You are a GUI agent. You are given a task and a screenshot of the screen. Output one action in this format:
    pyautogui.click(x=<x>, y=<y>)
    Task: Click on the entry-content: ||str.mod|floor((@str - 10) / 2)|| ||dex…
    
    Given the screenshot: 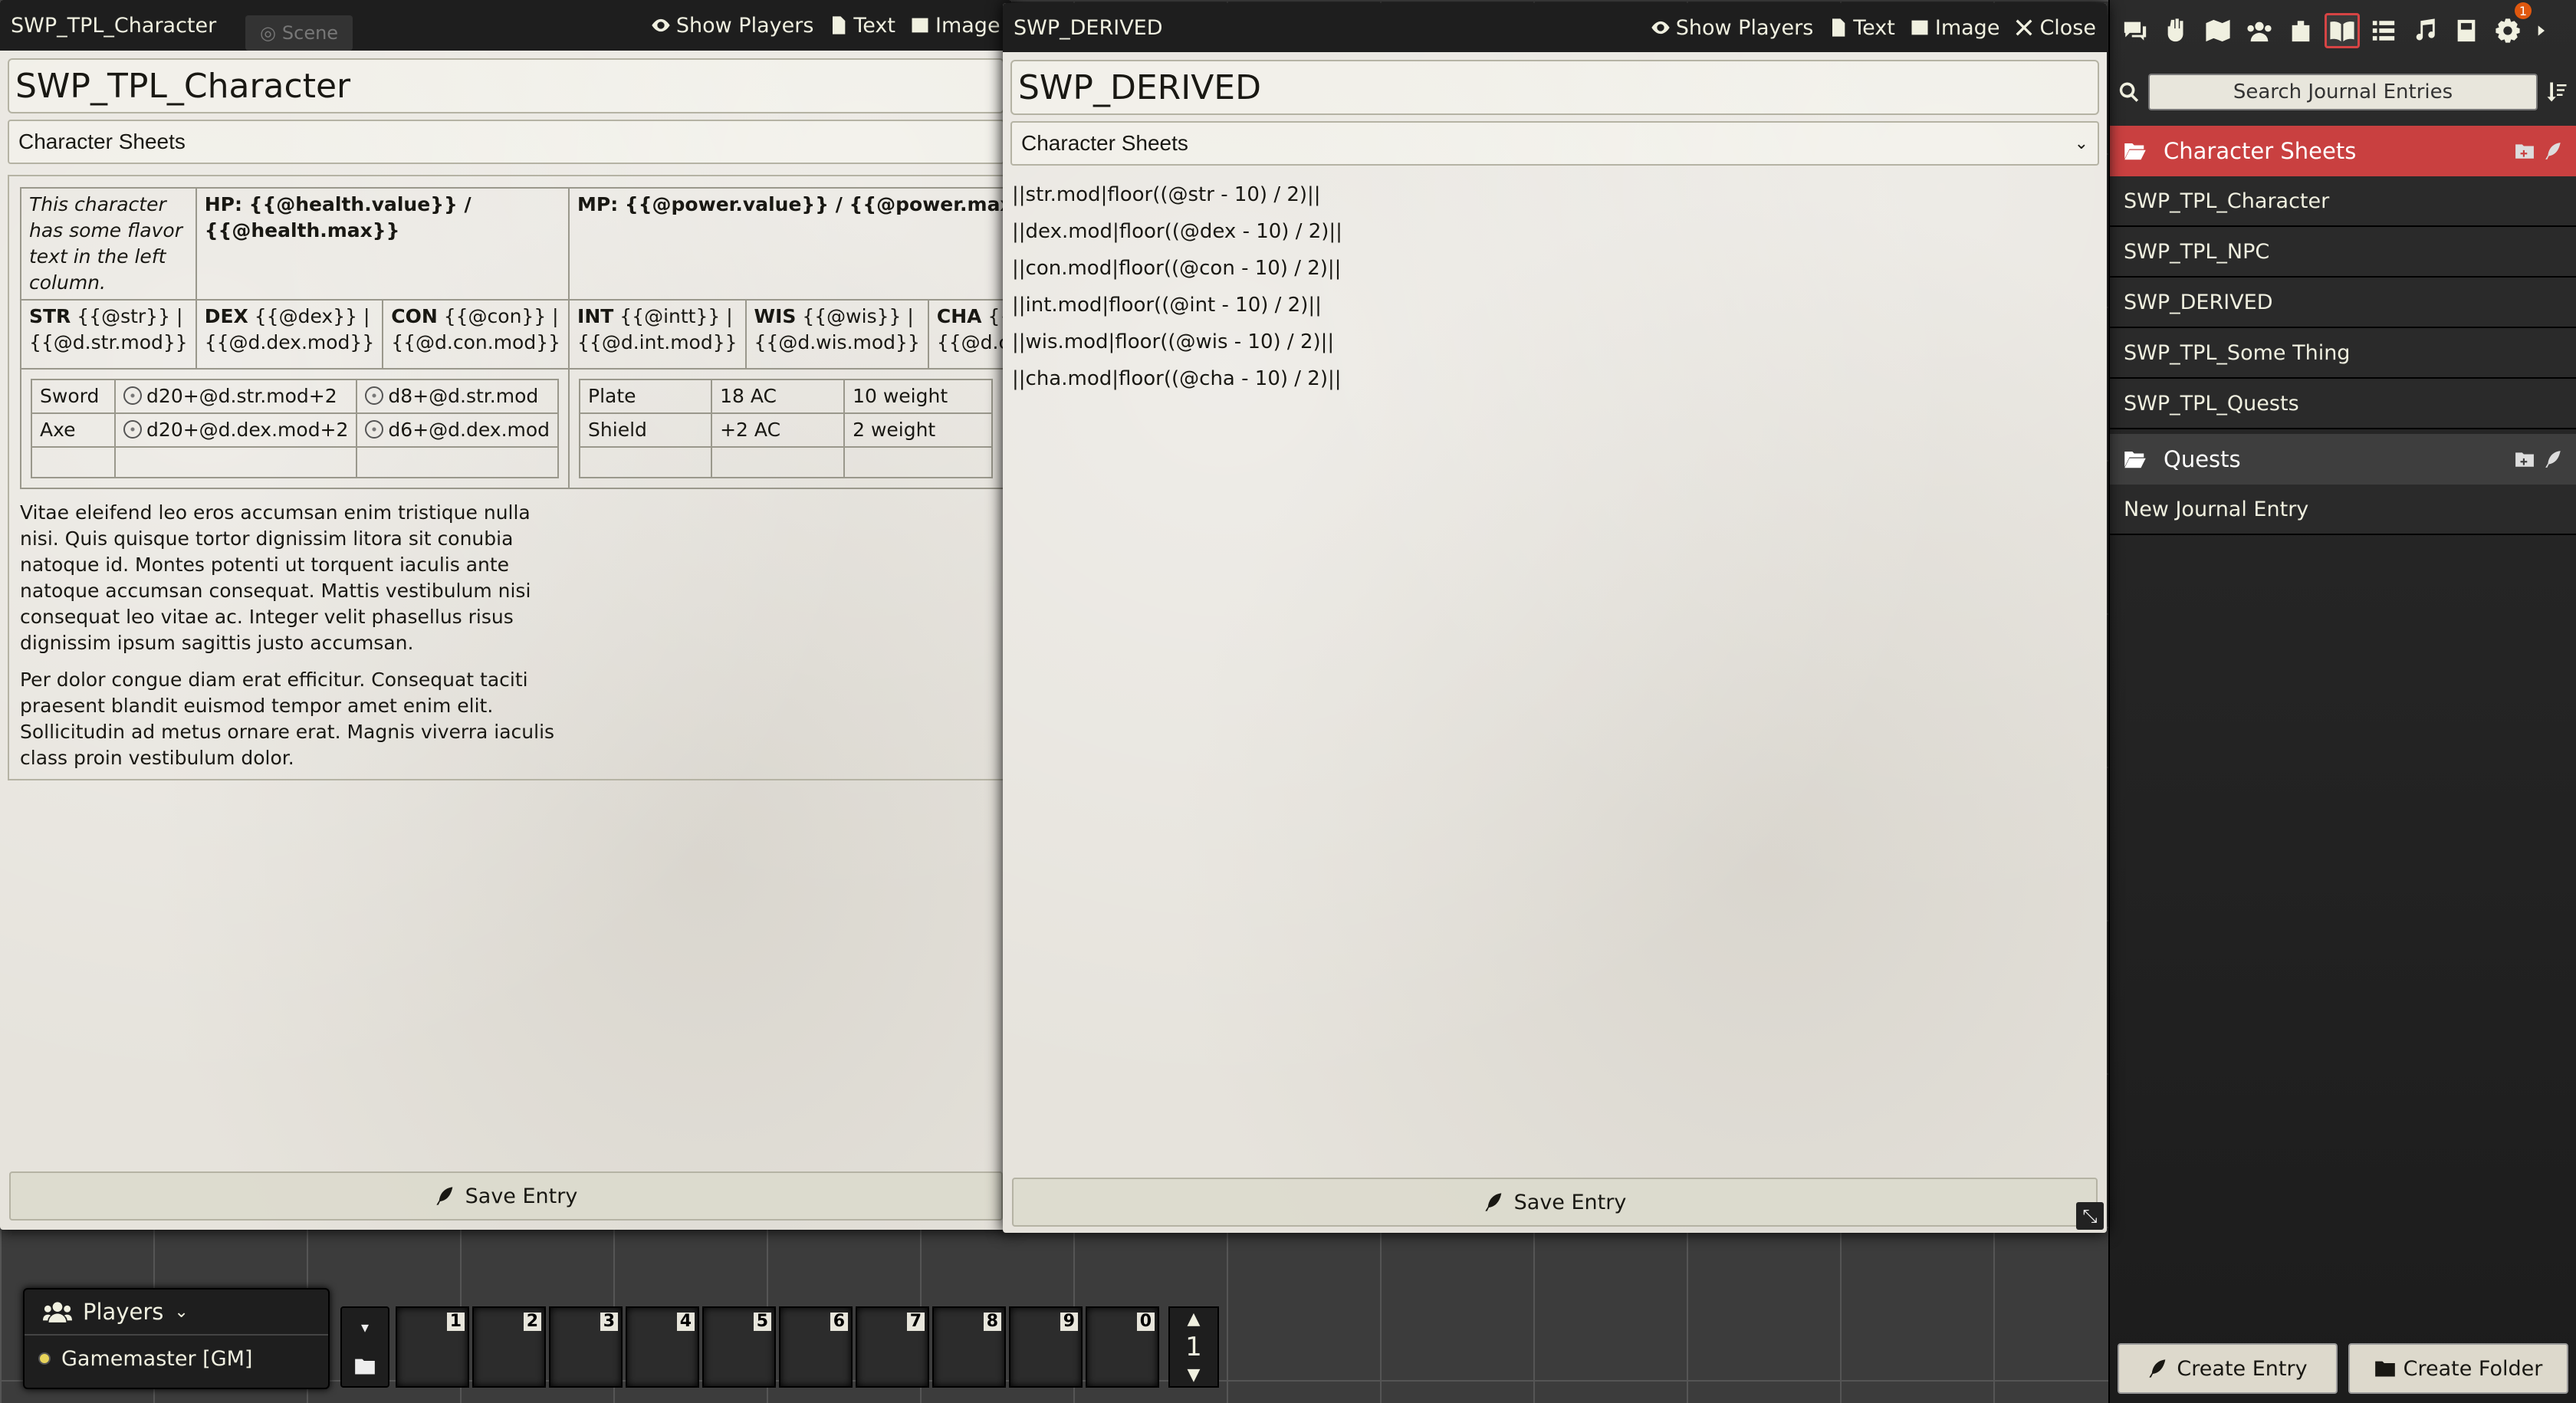 What is the action you would take?
    pyautogui.click(x=1555, y=287)
    